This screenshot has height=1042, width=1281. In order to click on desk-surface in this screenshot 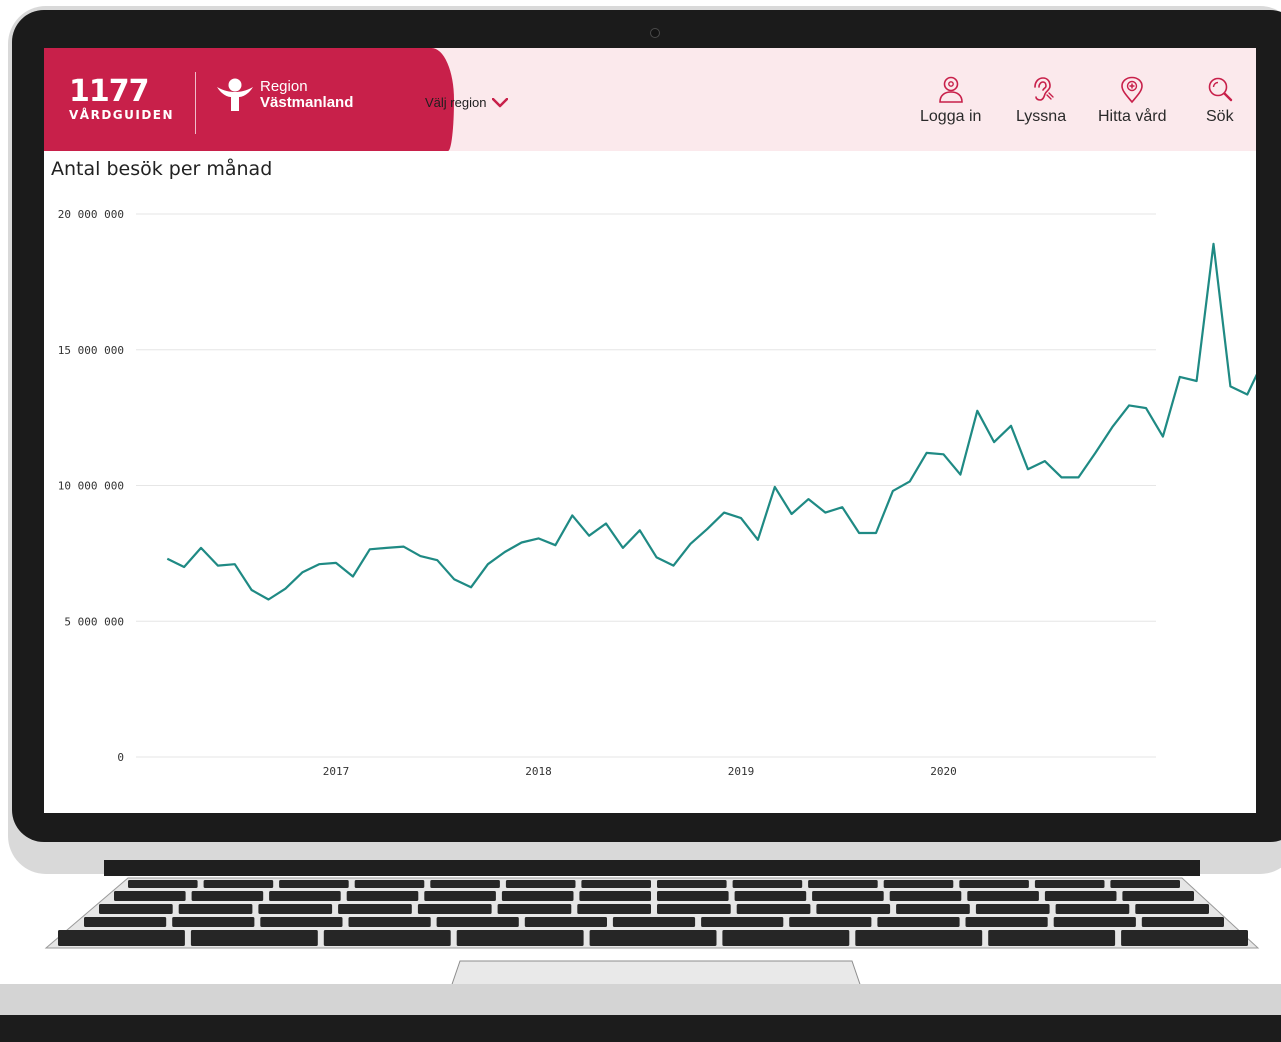, I will do `click(640, 1000)`.